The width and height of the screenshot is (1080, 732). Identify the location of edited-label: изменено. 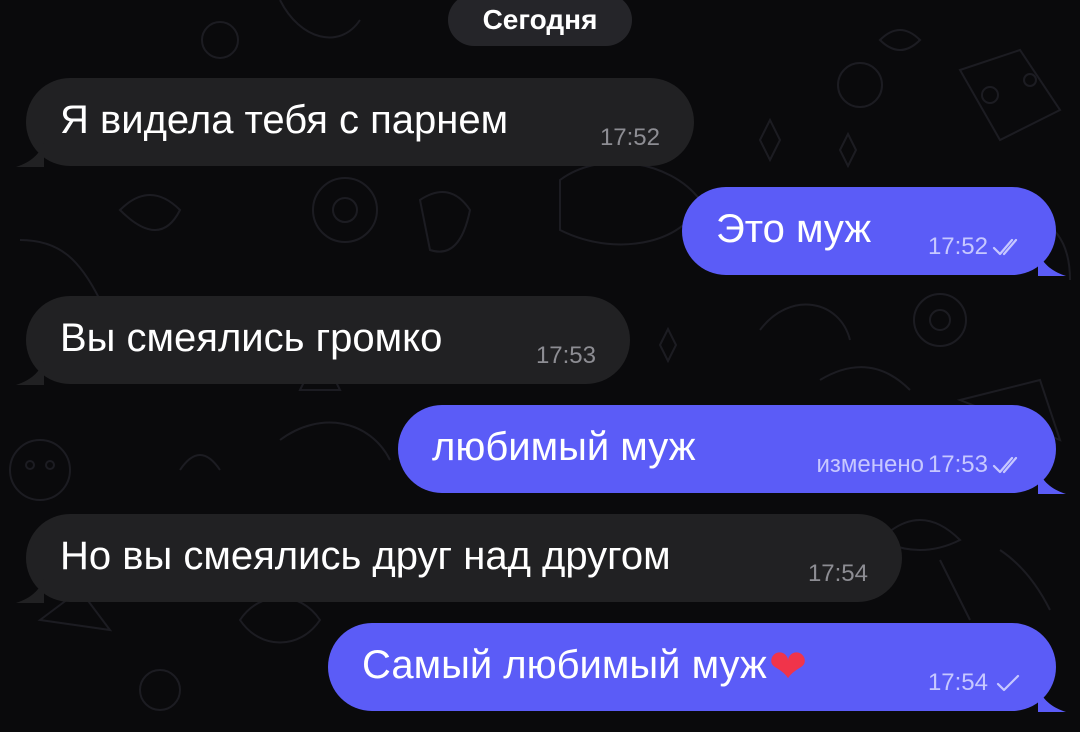
(870, 464).